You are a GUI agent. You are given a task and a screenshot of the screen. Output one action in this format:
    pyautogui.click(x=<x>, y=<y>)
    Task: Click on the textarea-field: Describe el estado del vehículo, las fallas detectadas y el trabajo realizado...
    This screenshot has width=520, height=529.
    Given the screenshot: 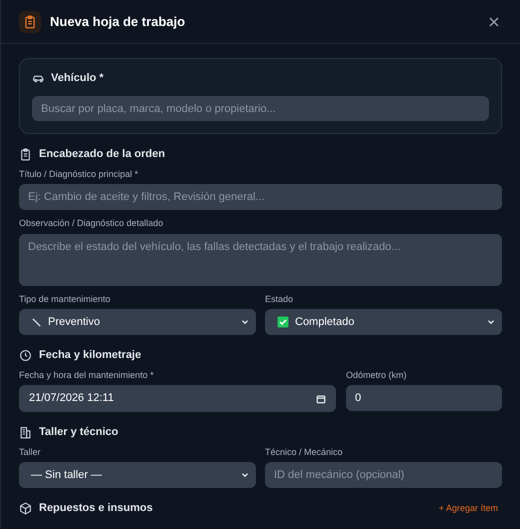 What is the action you would take?
    pyautogui.click(x=260, y=260)
    